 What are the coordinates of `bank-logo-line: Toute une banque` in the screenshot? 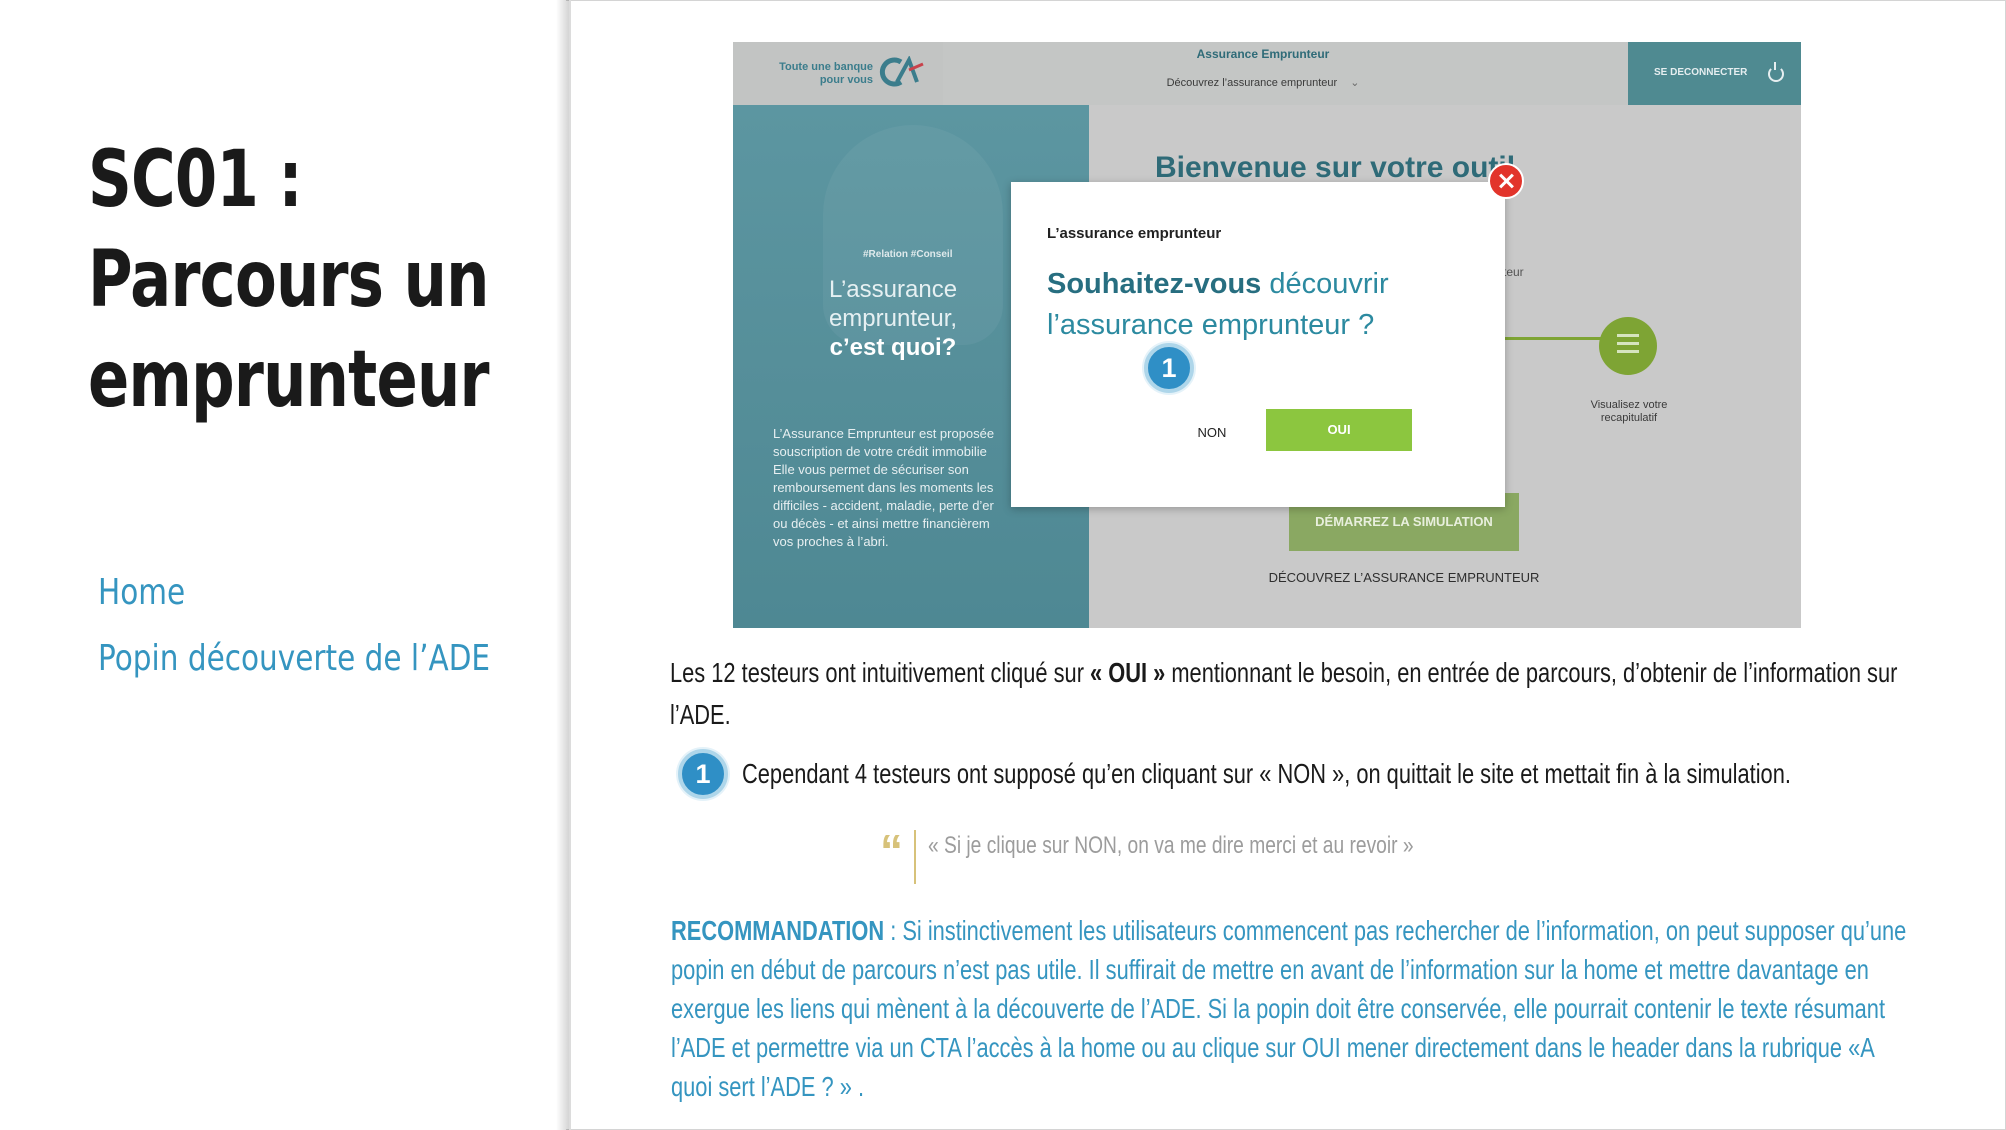 It's located at (826, 67).